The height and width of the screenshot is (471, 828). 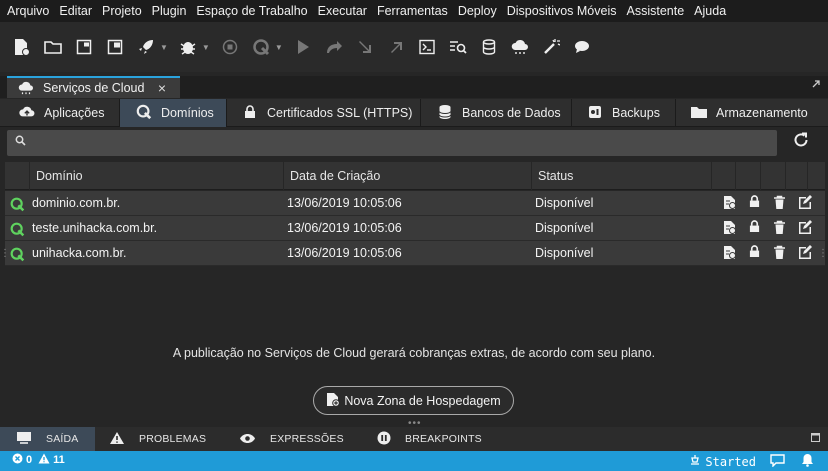 I want to click on close-icon: ×, so click(x=162, y=88).